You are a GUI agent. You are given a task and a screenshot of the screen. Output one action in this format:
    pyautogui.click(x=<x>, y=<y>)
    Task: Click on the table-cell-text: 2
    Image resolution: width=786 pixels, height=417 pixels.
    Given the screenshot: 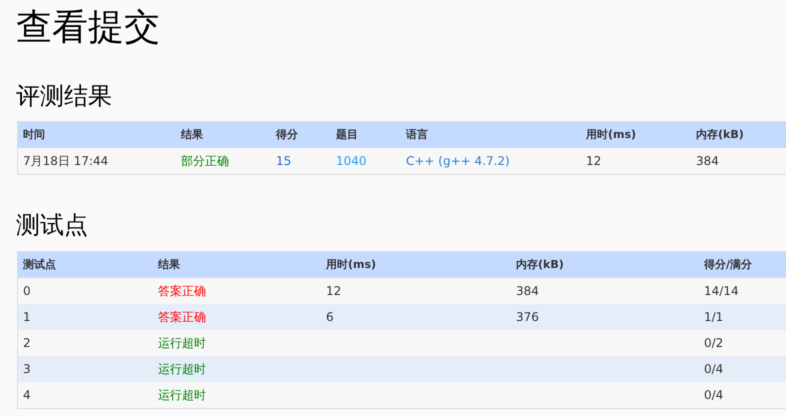 What is the action you would take?
    pyautogui.click(x=27, y=343)
    